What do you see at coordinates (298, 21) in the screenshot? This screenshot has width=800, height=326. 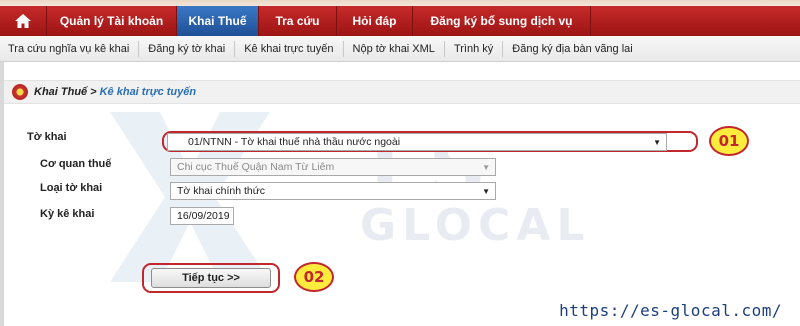 I see `nav-tra-cuu: Tra cứu` at bounding box center [298, 21].